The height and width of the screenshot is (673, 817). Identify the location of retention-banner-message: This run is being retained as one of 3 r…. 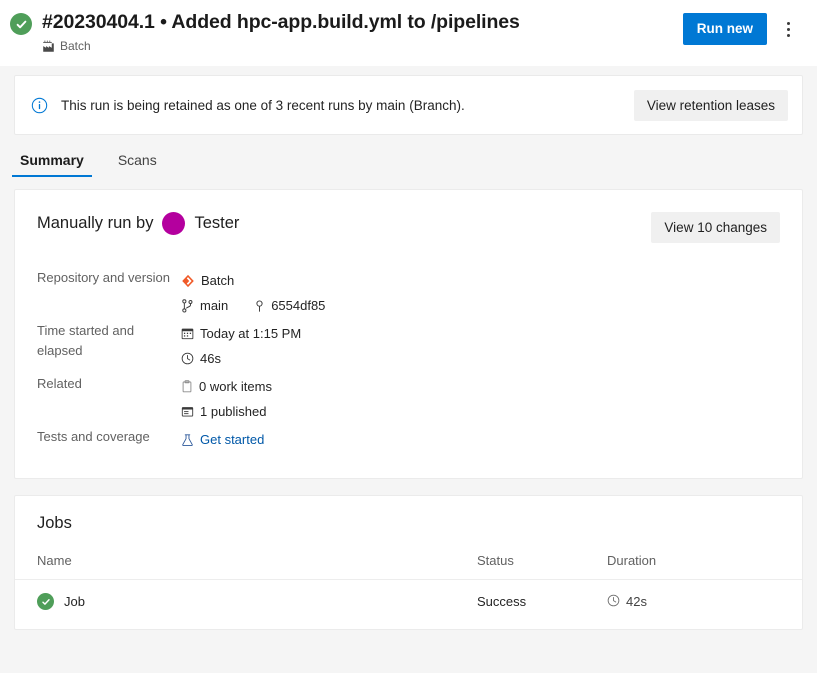
(263, 105).